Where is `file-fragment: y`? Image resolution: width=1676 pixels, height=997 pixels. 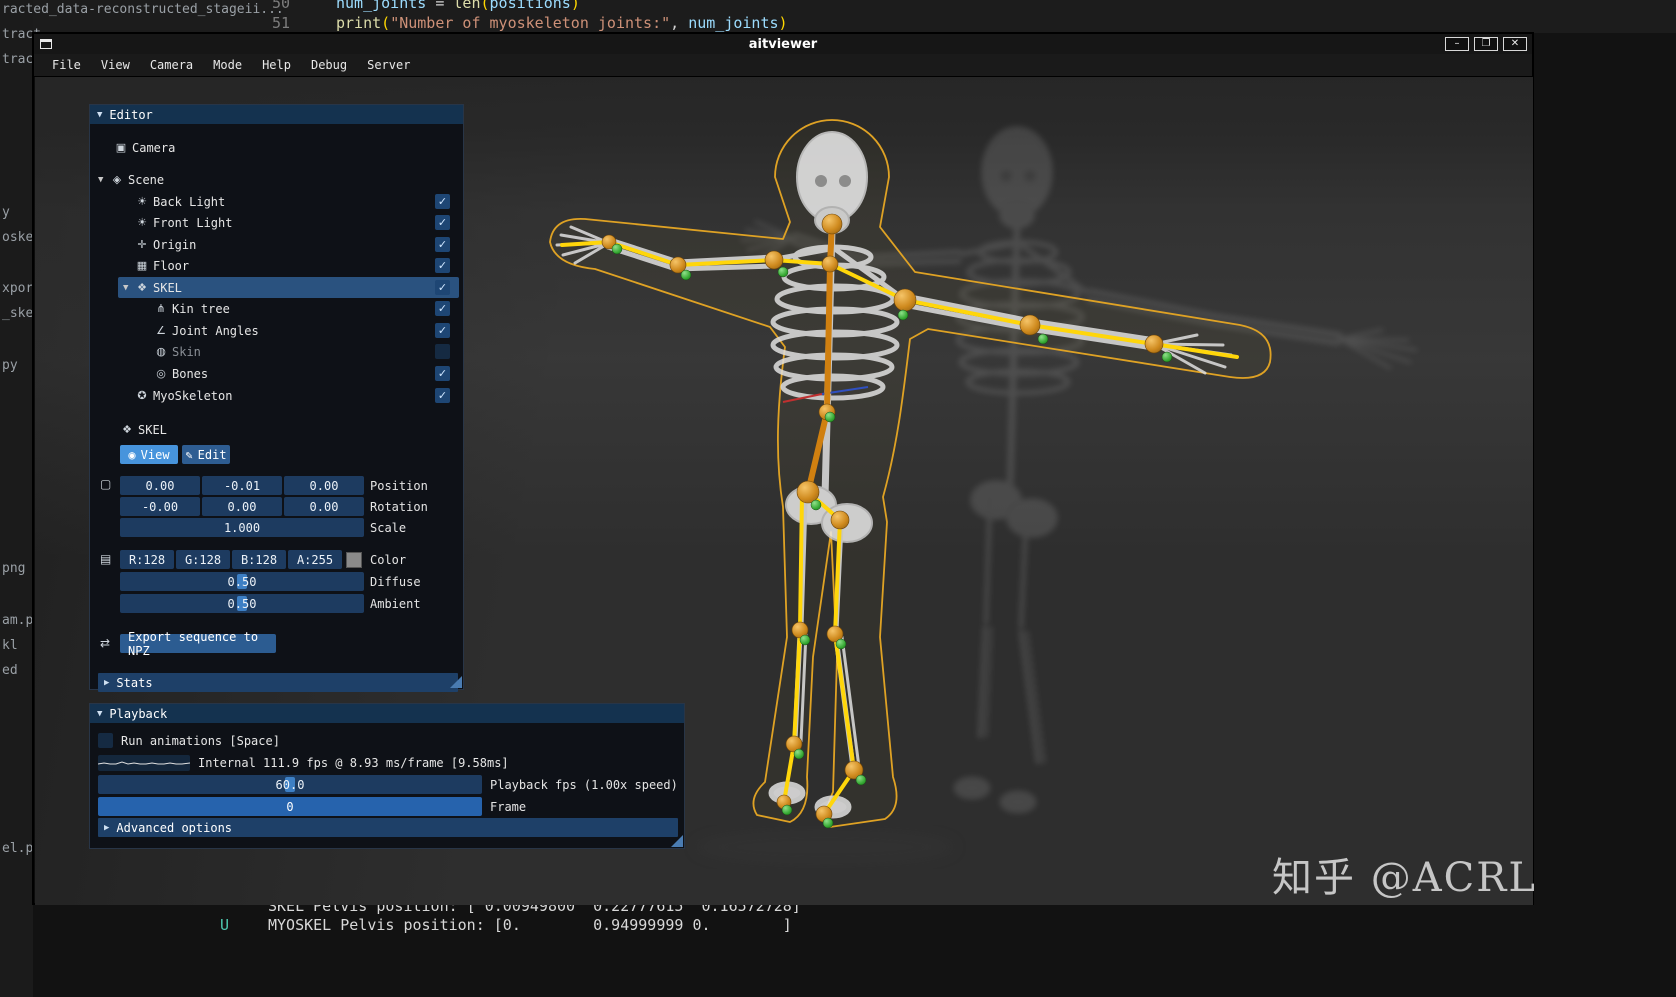 file-fragment: y is located at coordinates (6, 212).